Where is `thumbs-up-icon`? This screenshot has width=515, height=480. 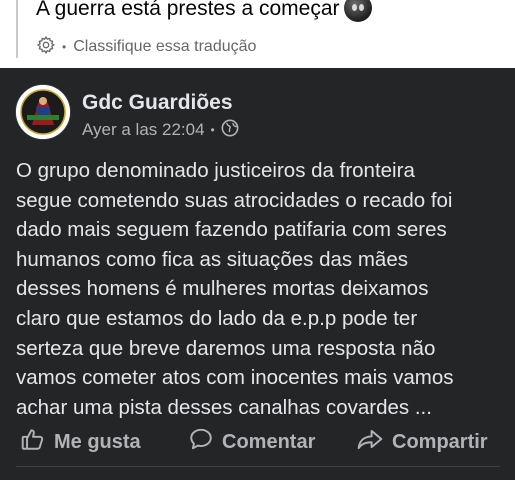
thumbs-up-icon is located at coordinates (37, 442).